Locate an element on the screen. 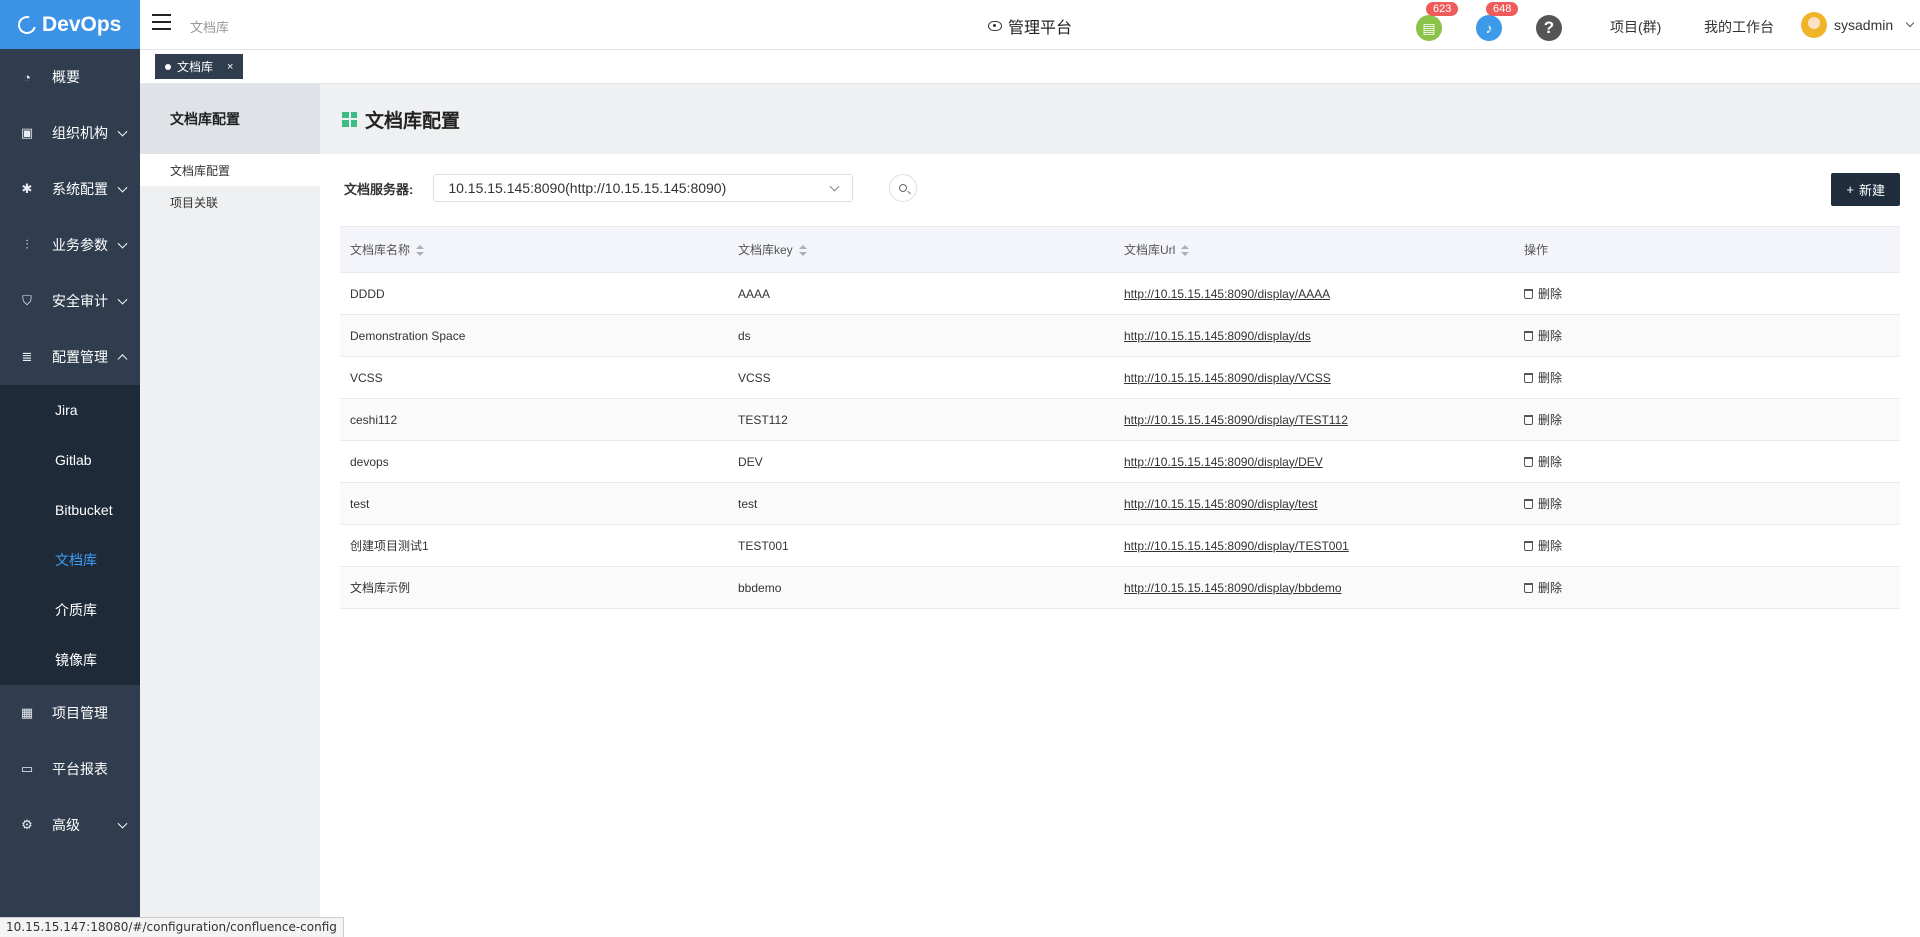  submenu-item-doclib: 文档库 is located at coordinates (70, 560).